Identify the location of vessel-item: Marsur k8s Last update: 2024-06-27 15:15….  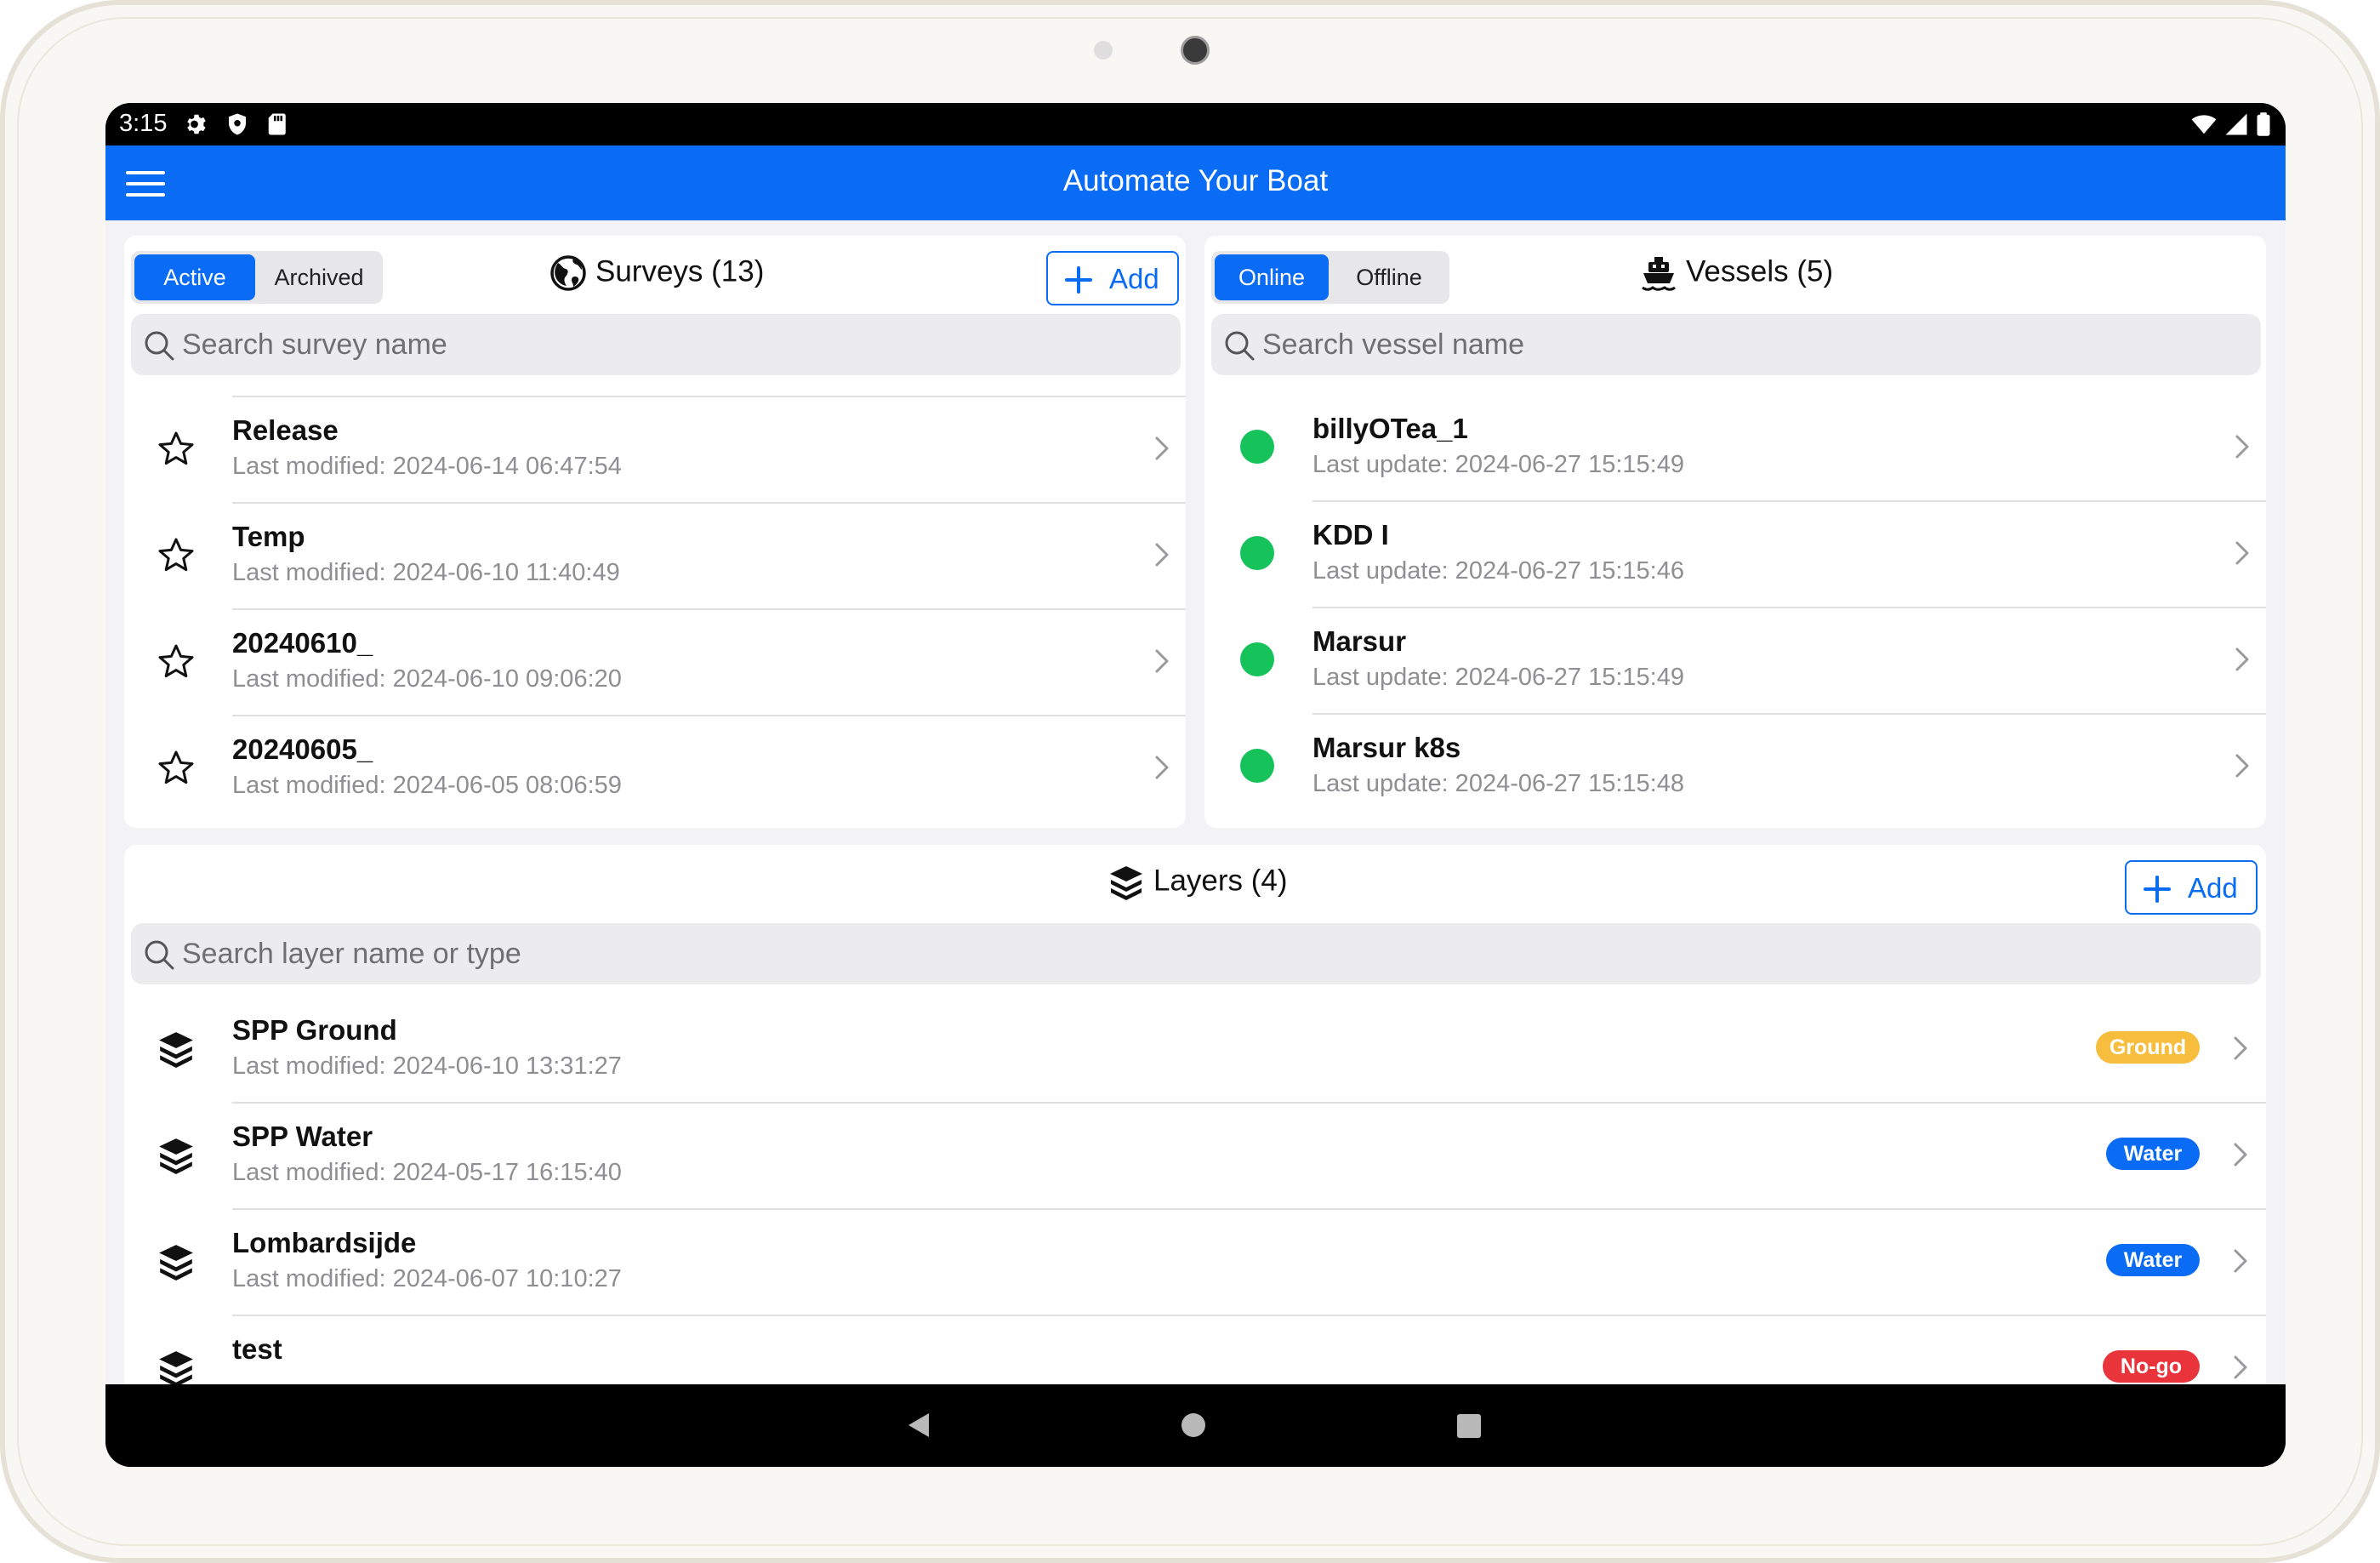
(1735, 766).